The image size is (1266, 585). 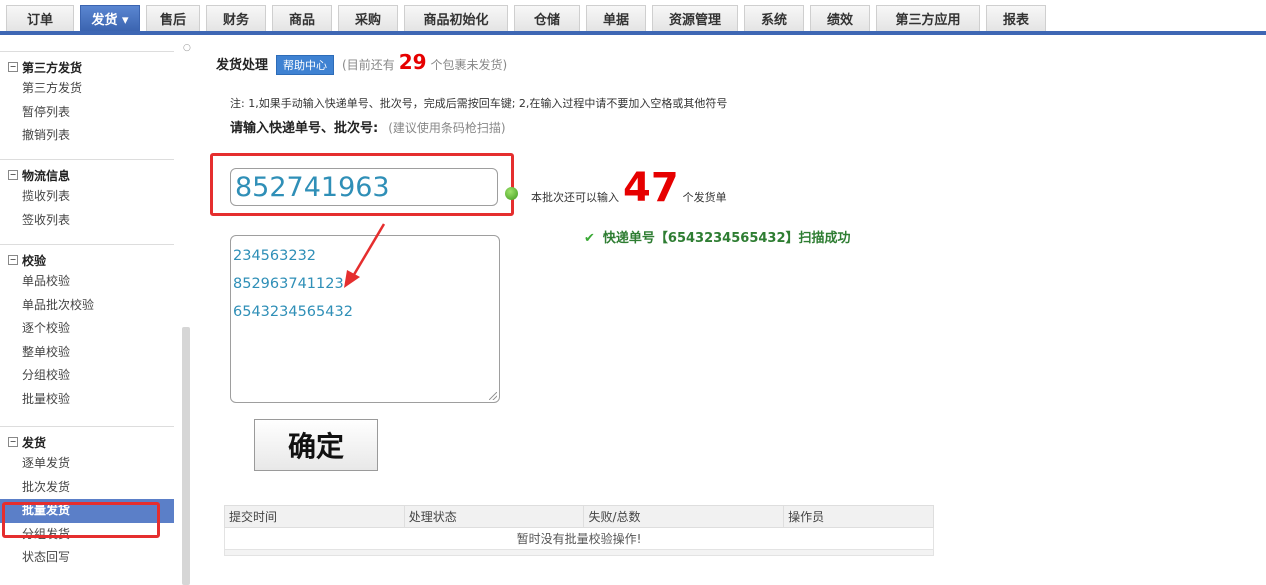 What do you see at coordinates (589, 238) in the screenshot?
I see `checkmark-icon: ✔` at bounding box center [589, 238].